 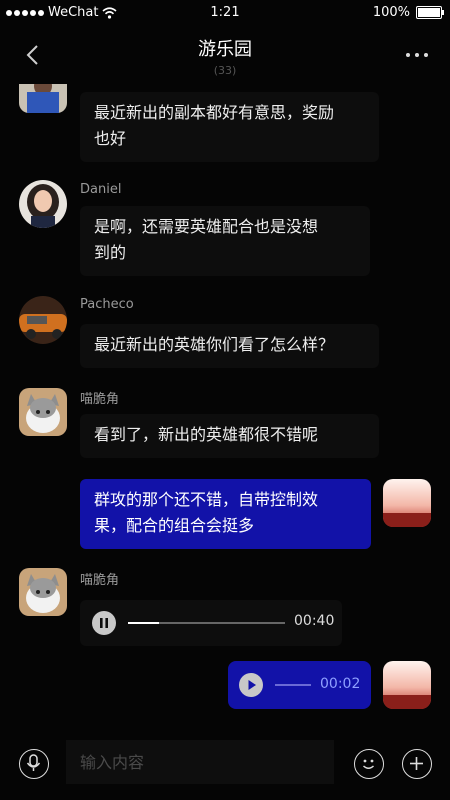 I want to click on battery-icon, so click(x=430, y=12).